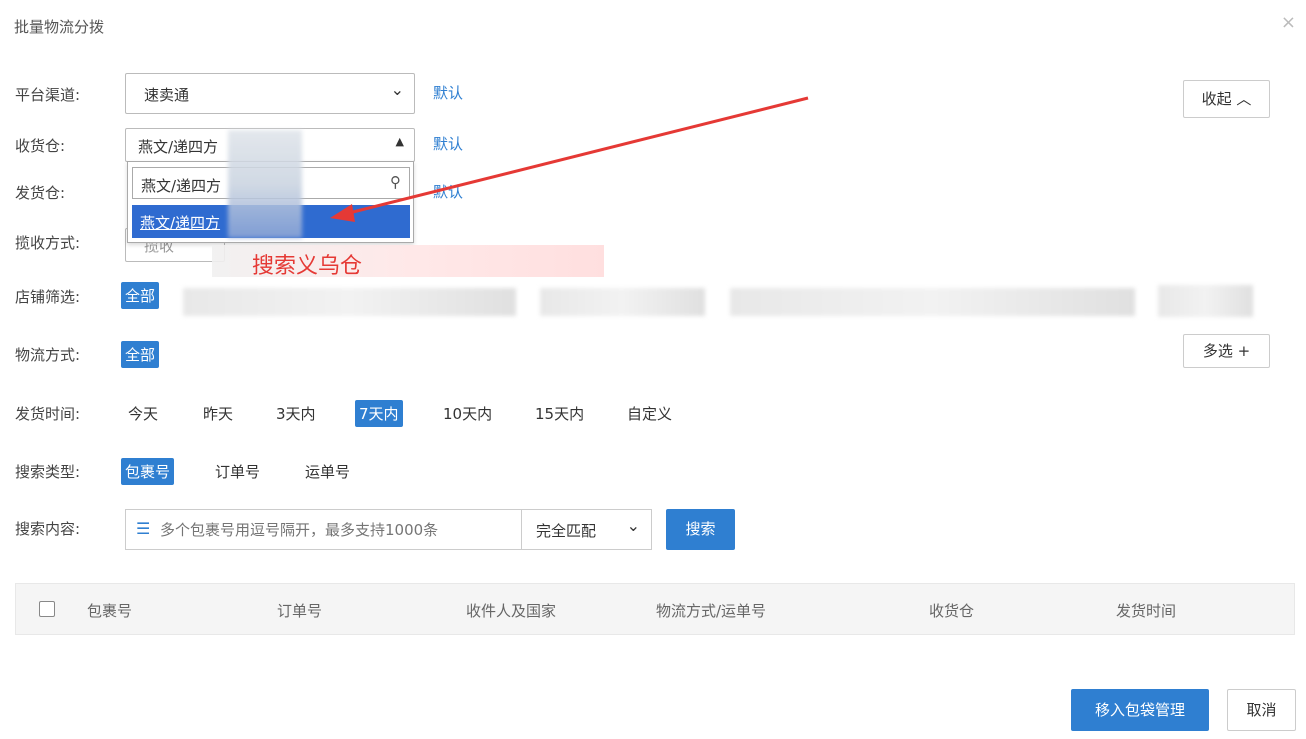 This screenshot has height=739, width=1306. I want to click on ship-time-today: 今天, so click(143, 413).